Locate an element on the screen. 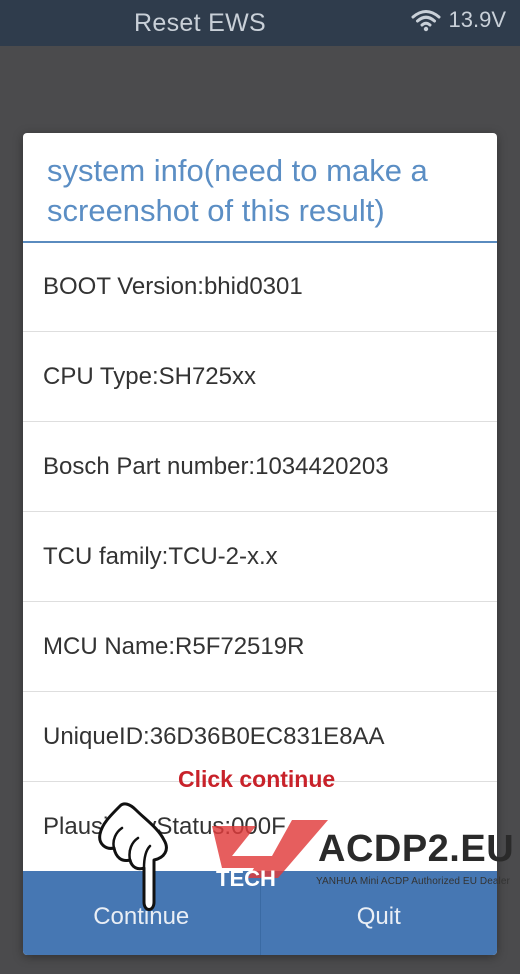 The image size is (520, 974). app-title: Reset EWS is located at coordinates (200, 22).